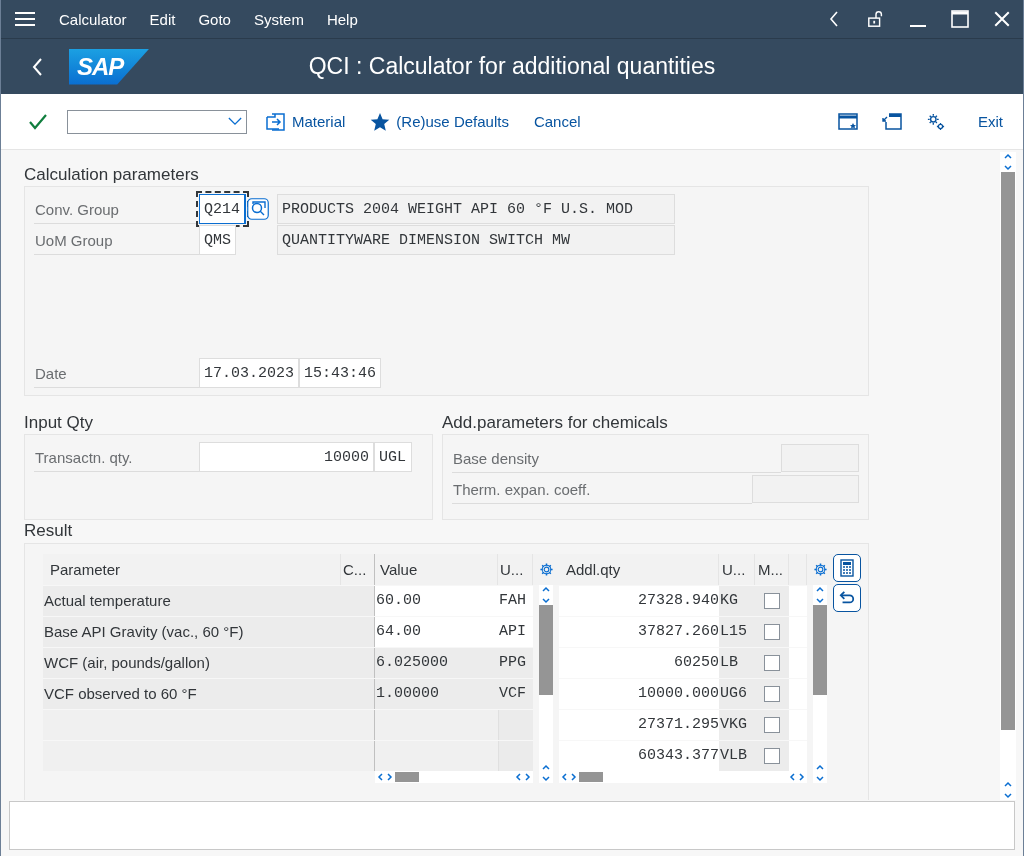 Image resolution: width=1024 pixels, height=856 pixels. What do you see at coordinates (162, 19) in the screenshot?
I see `menu-item: Edit` at bounding box center [162, 19].